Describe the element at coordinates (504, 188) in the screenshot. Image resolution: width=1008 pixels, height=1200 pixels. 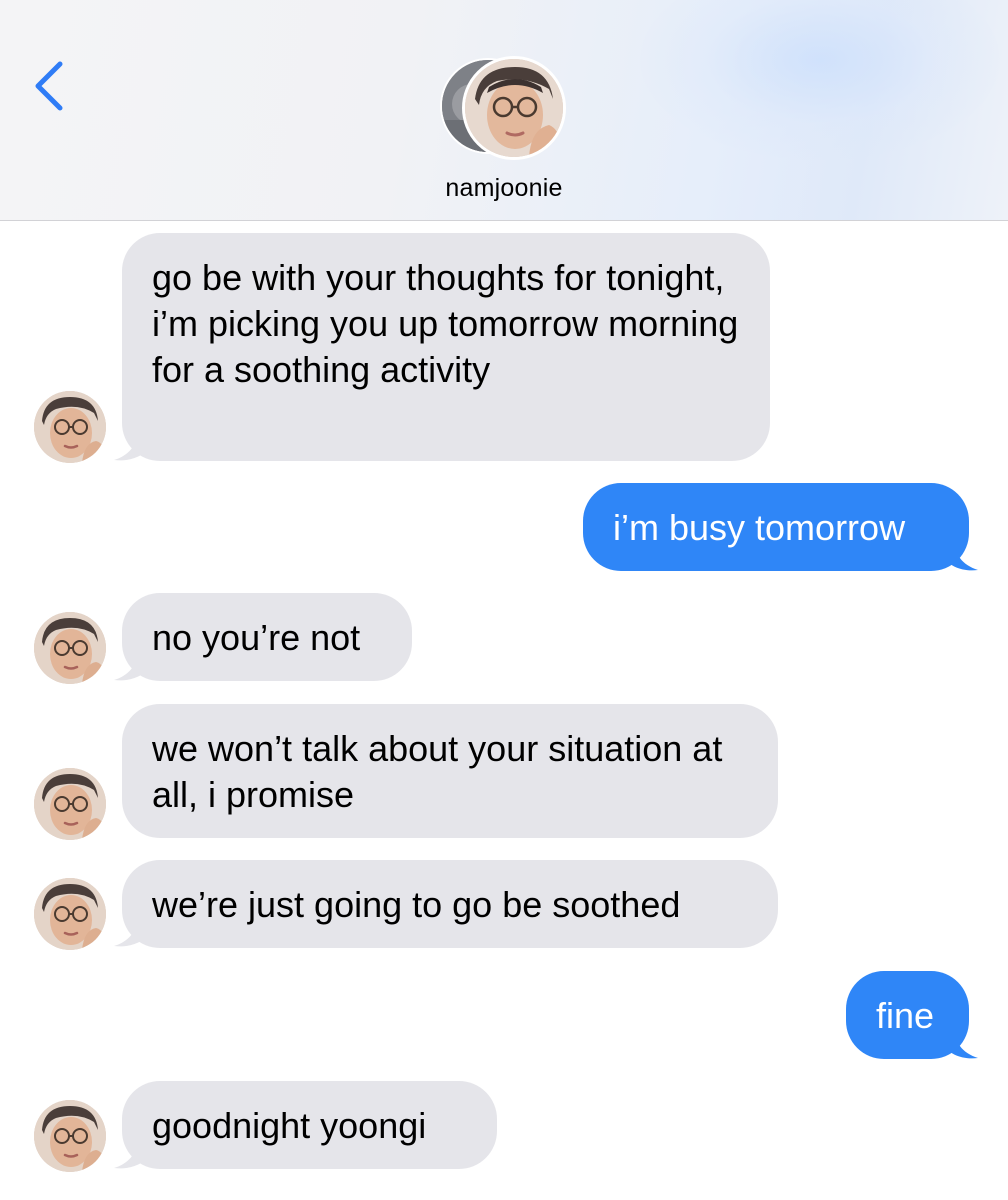
I see `contact-name: namjoonie` at that location.